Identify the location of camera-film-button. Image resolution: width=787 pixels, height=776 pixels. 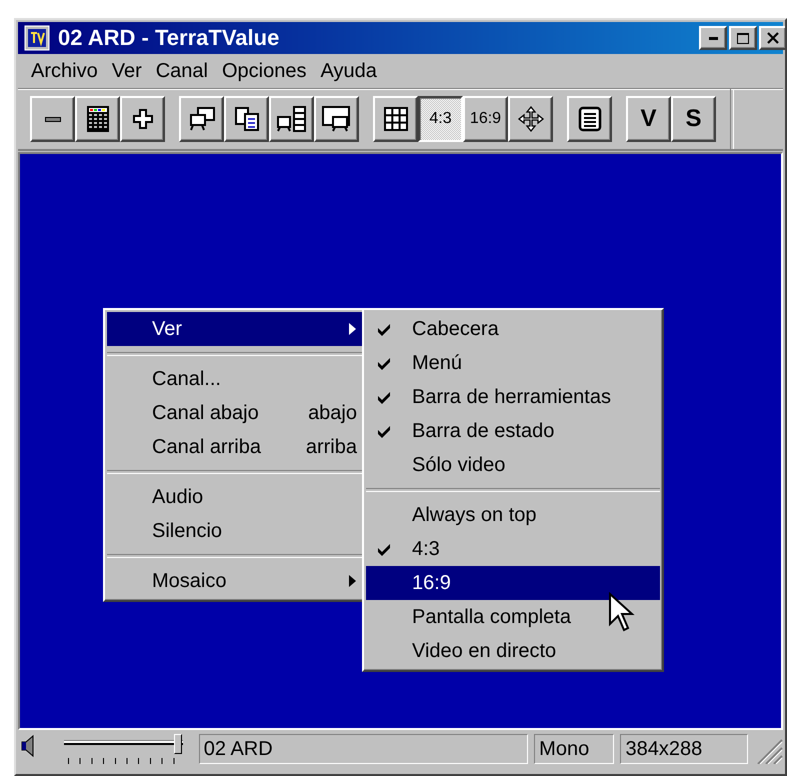
(291, 119).